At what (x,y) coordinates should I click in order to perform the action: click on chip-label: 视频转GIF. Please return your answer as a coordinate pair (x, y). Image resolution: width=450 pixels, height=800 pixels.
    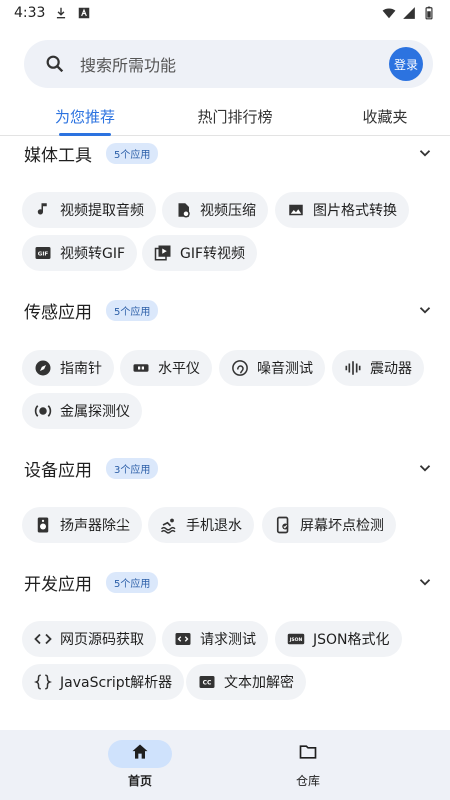
    Looking at the image, I should click on (93, 254).